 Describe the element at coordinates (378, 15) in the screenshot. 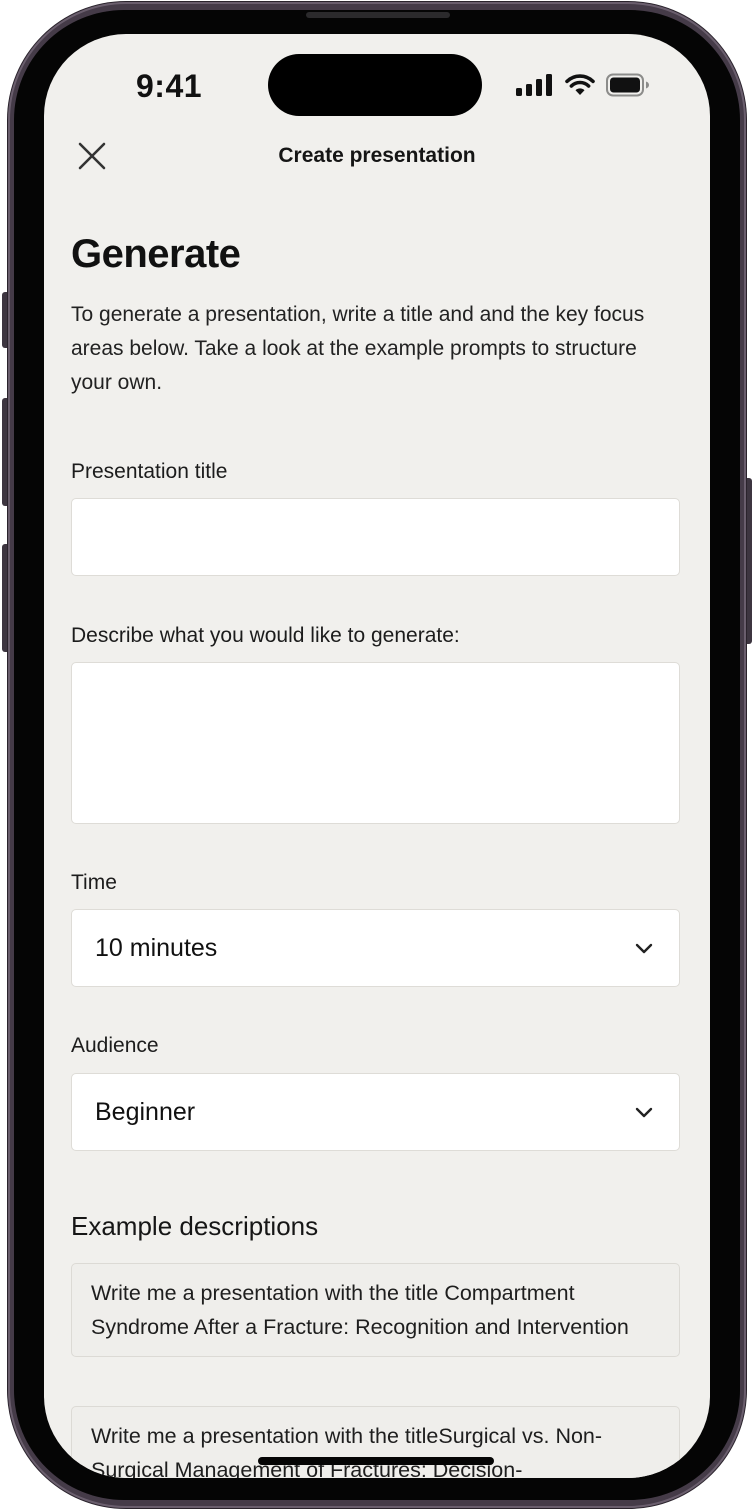

I see `earpiece-slit` at that location.